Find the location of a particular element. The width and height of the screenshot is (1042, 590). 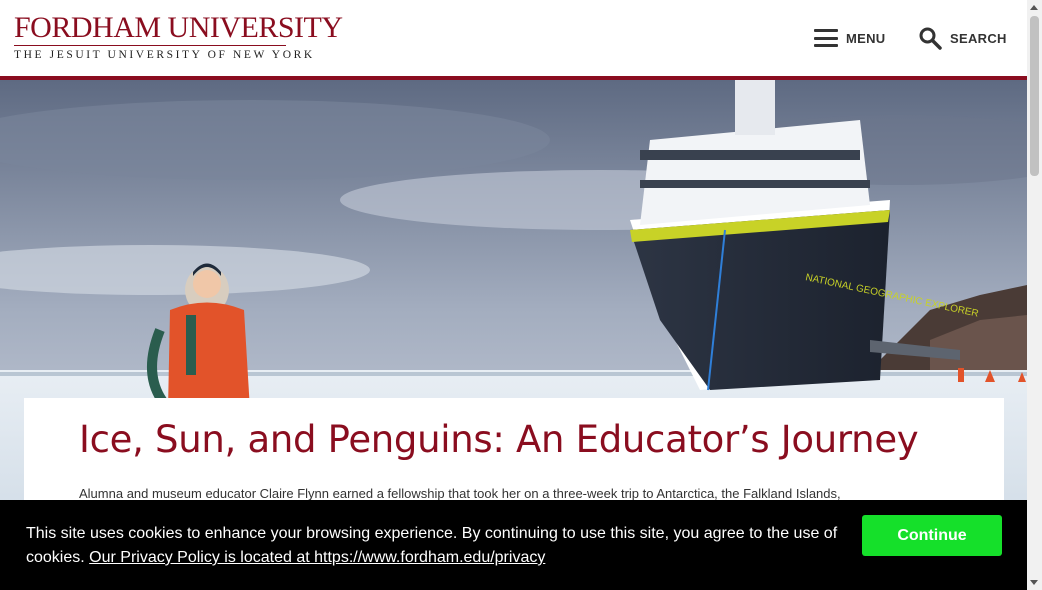

menu-button: MENU is located at coordinates (849, 38).